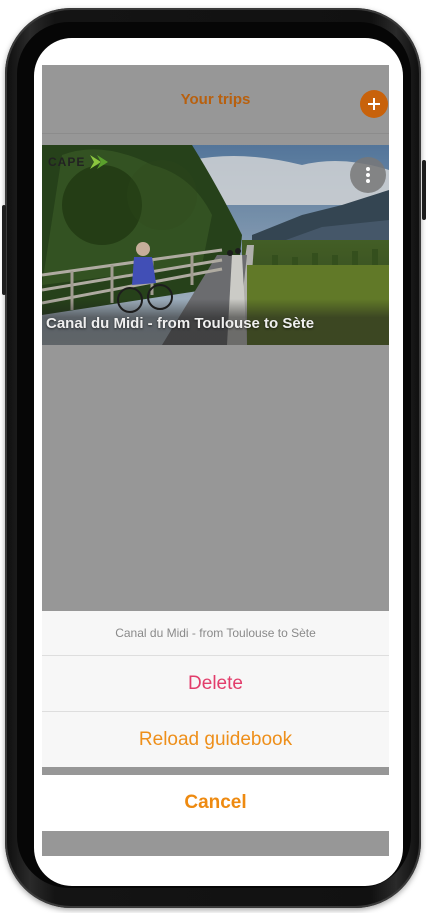 The width and height of the screenshot is (428, 913). Describe the element at coordinates (4, 250) in the screenshot. I see `volume-button` at that location.